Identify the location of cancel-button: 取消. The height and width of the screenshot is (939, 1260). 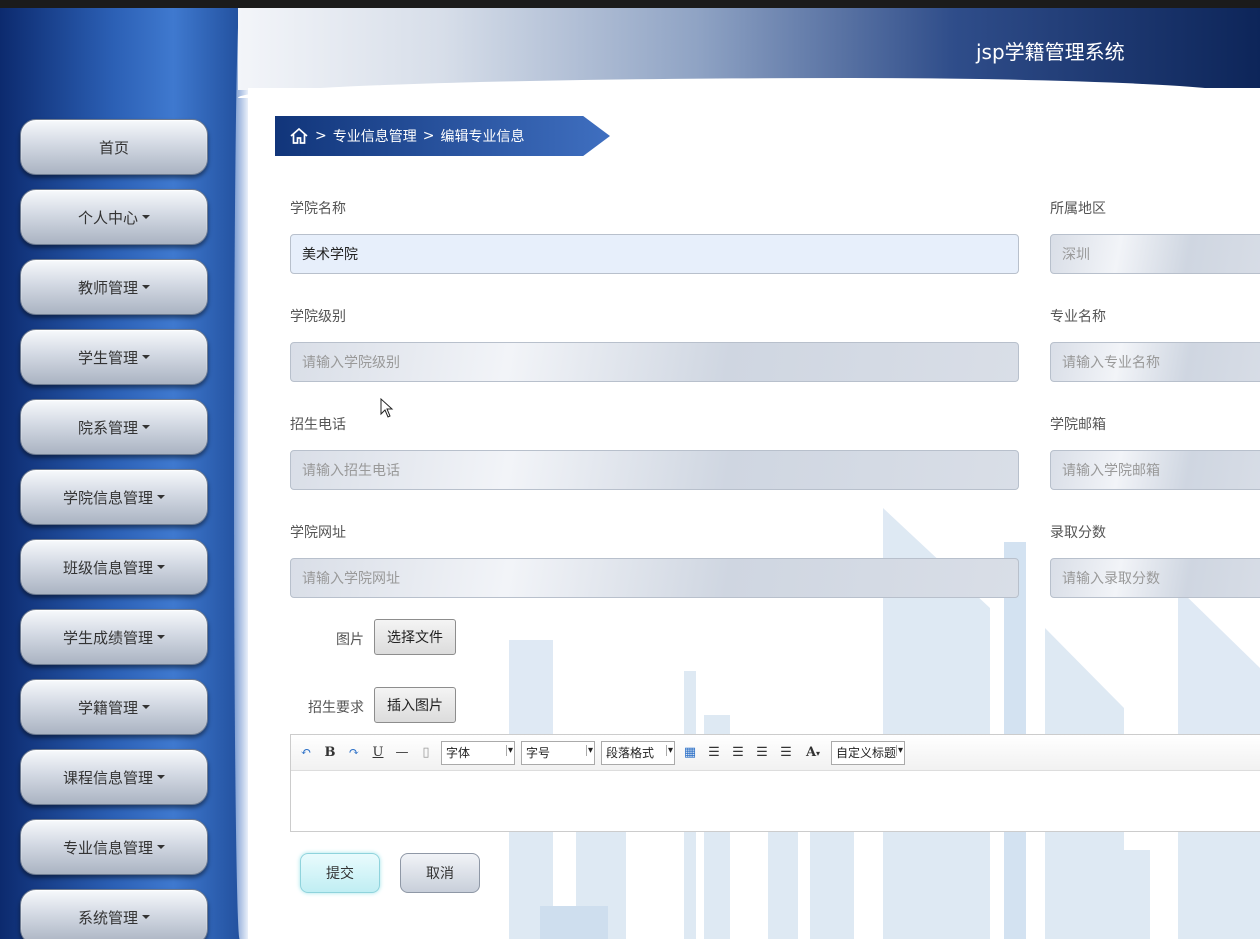
(440, 873).